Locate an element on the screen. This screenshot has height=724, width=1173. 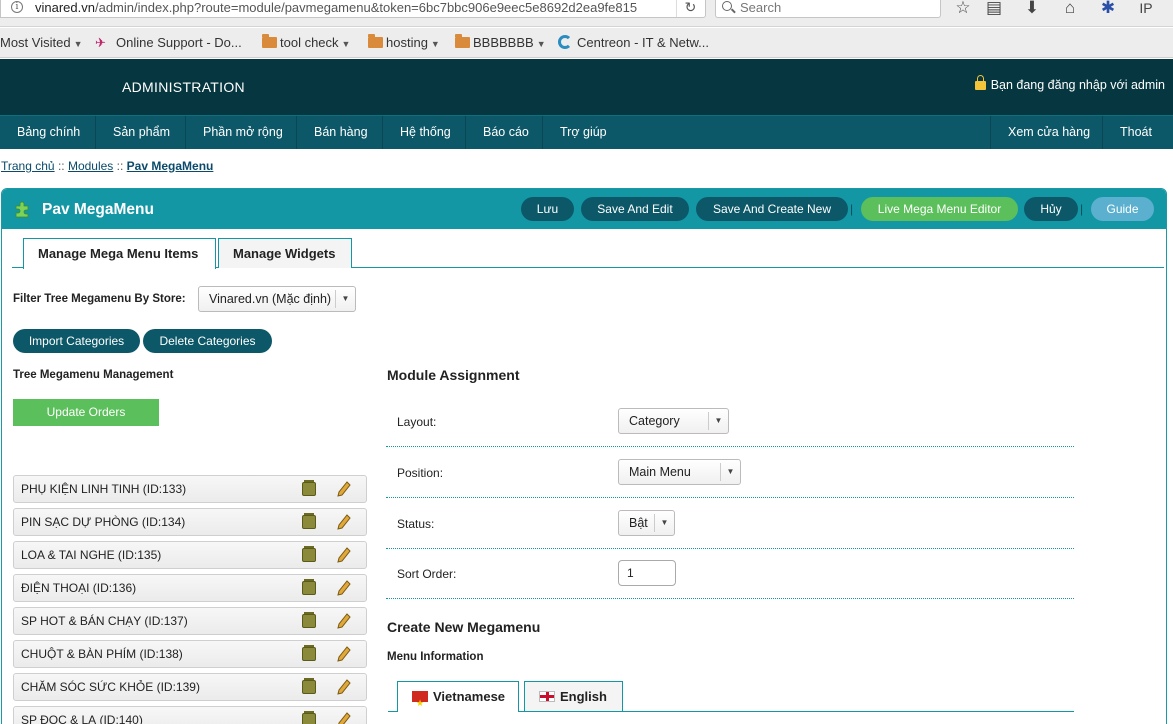
status-select: Bật ▼ is located at coordinates (646, 523).